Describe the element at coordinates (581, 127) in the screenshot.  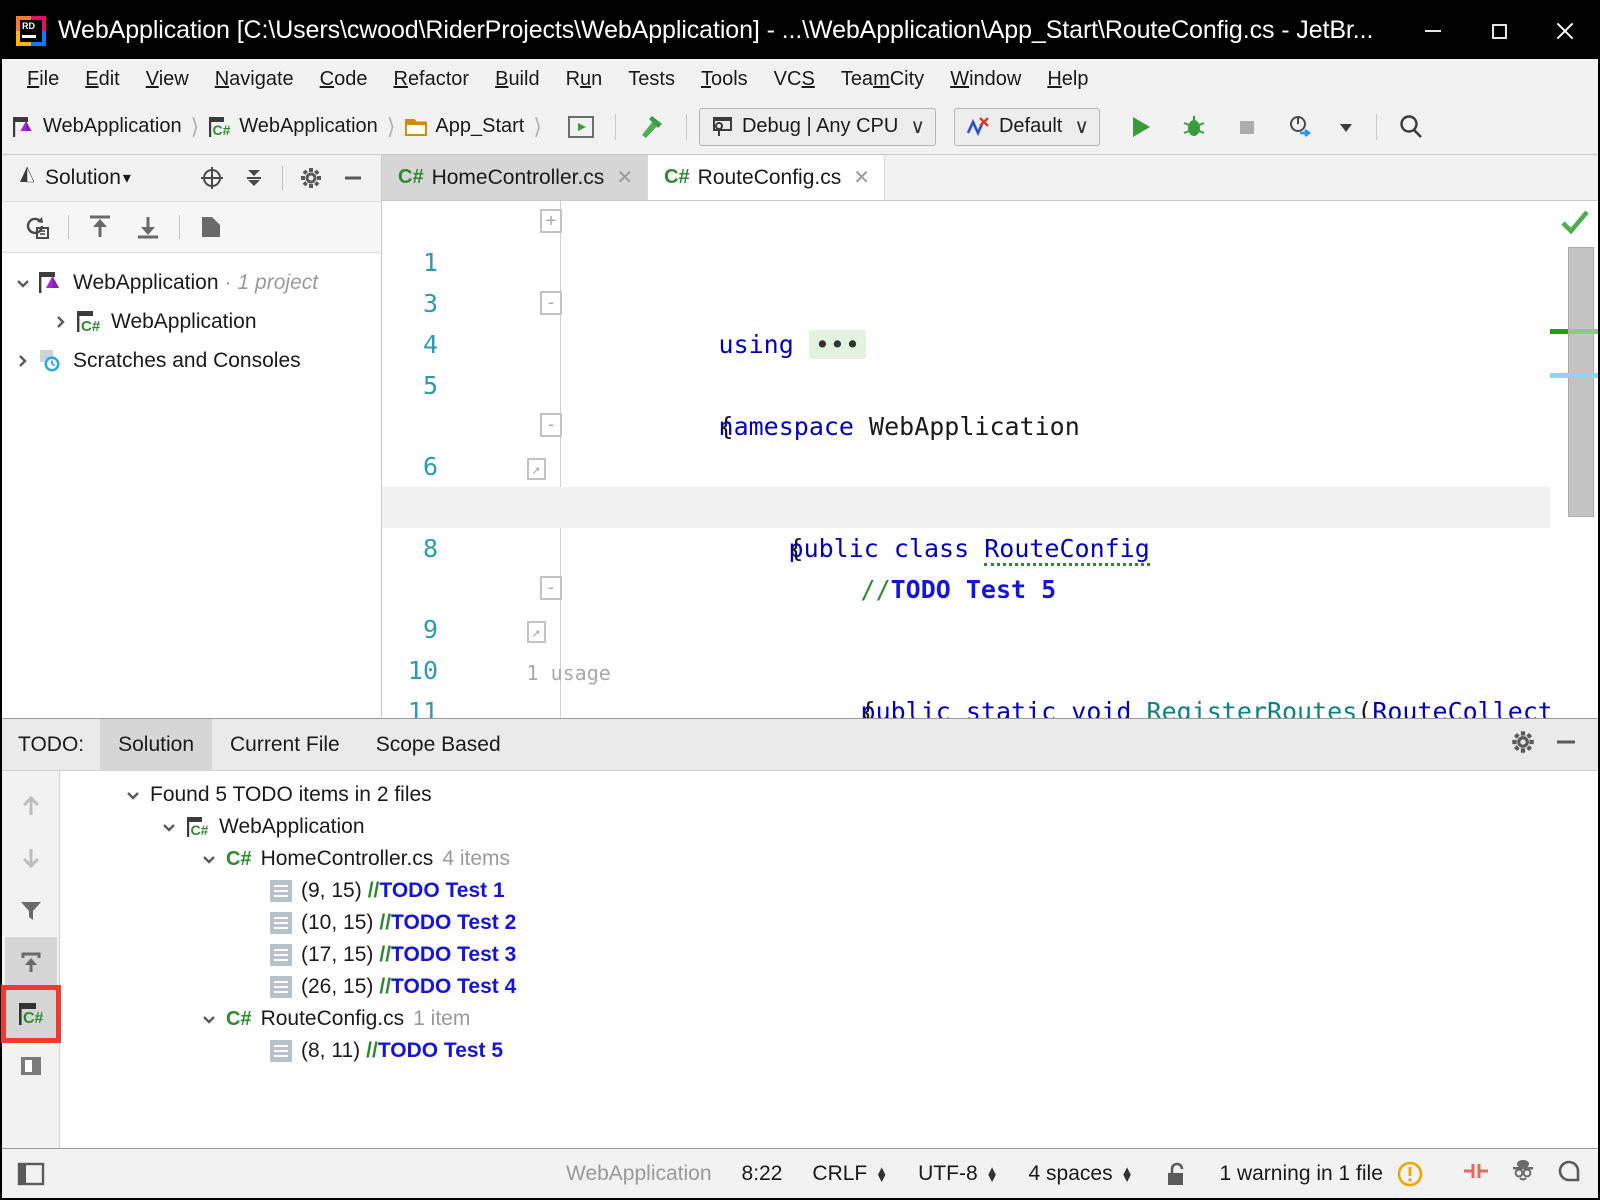
I see `run-file-icon` at that location.